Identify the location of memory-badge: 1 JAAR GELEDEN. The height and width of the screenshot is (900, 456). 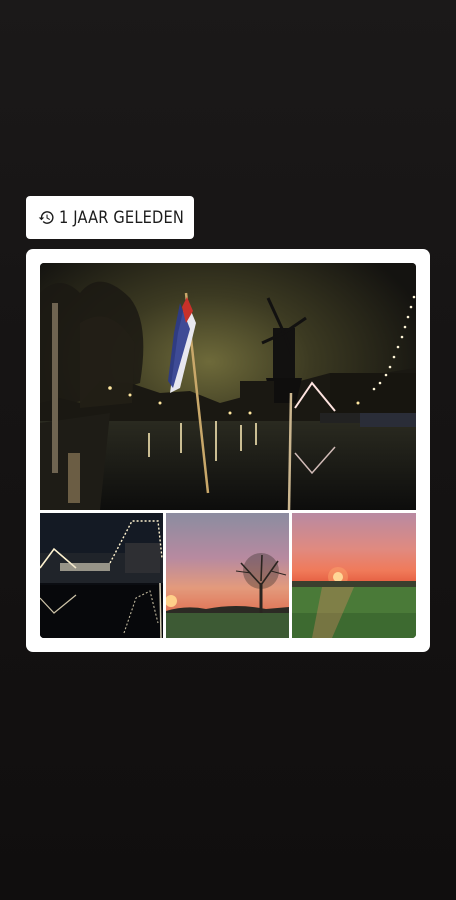
(110, 217).